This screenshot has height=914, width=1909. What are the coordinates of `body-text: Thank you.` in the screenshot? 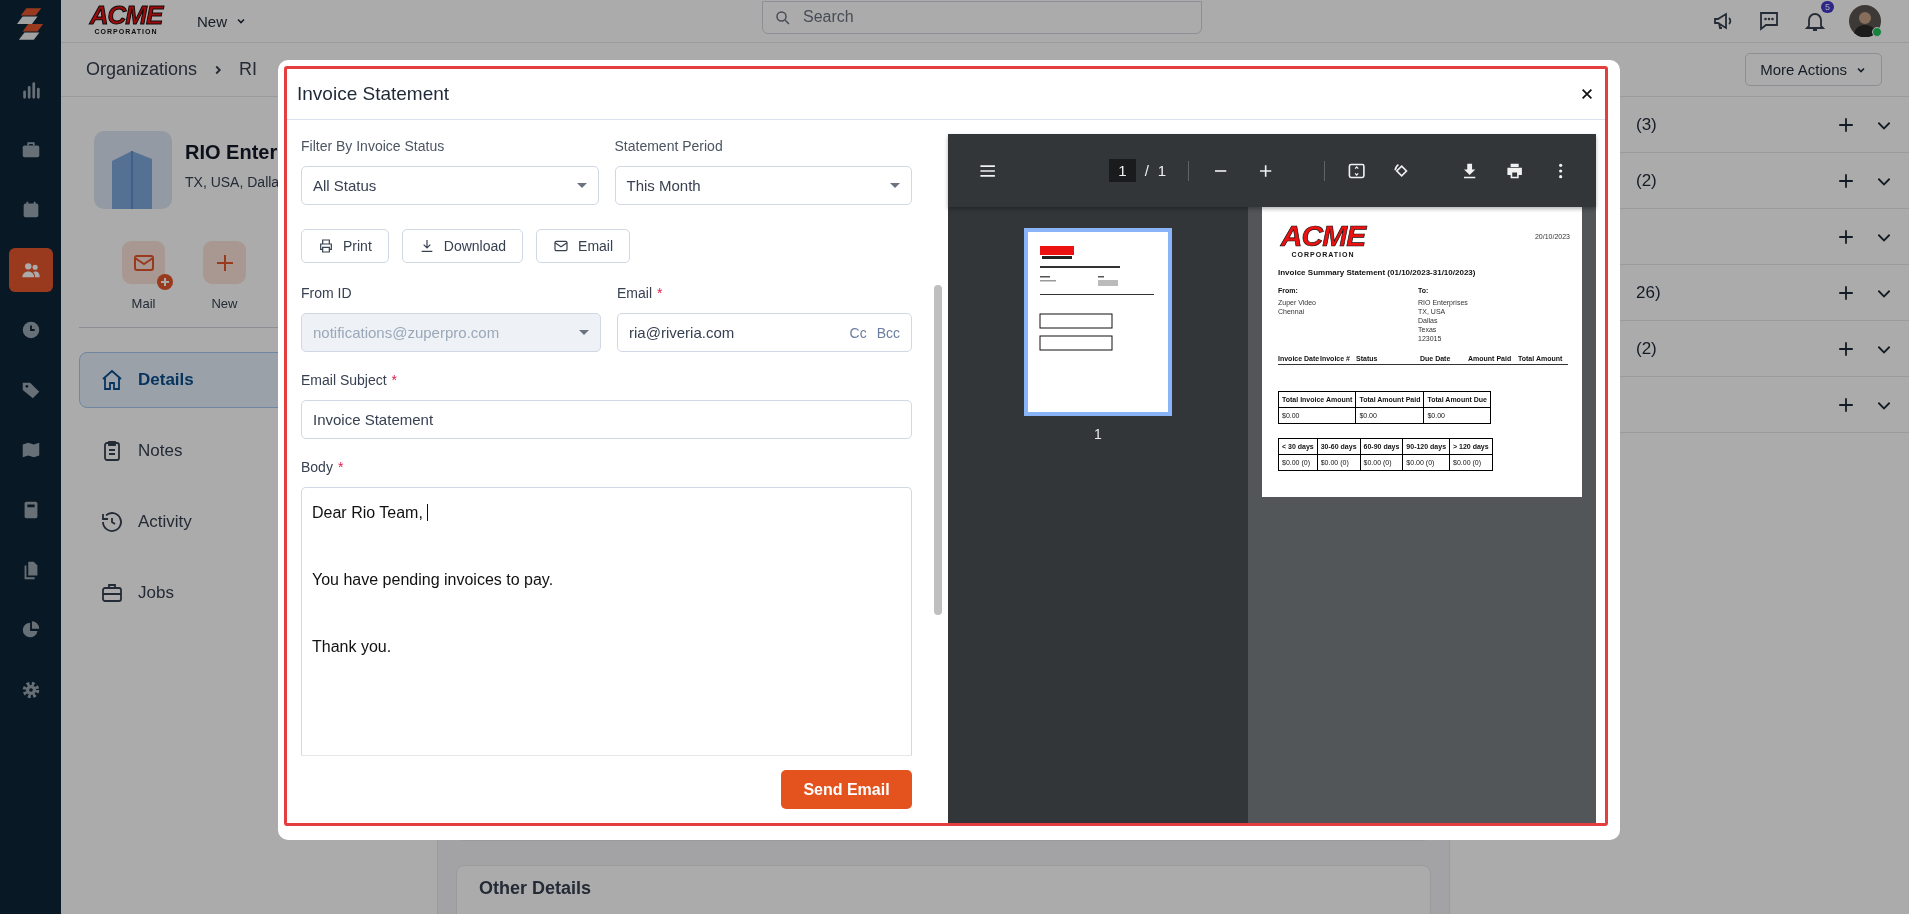 It's located at (352, 646).